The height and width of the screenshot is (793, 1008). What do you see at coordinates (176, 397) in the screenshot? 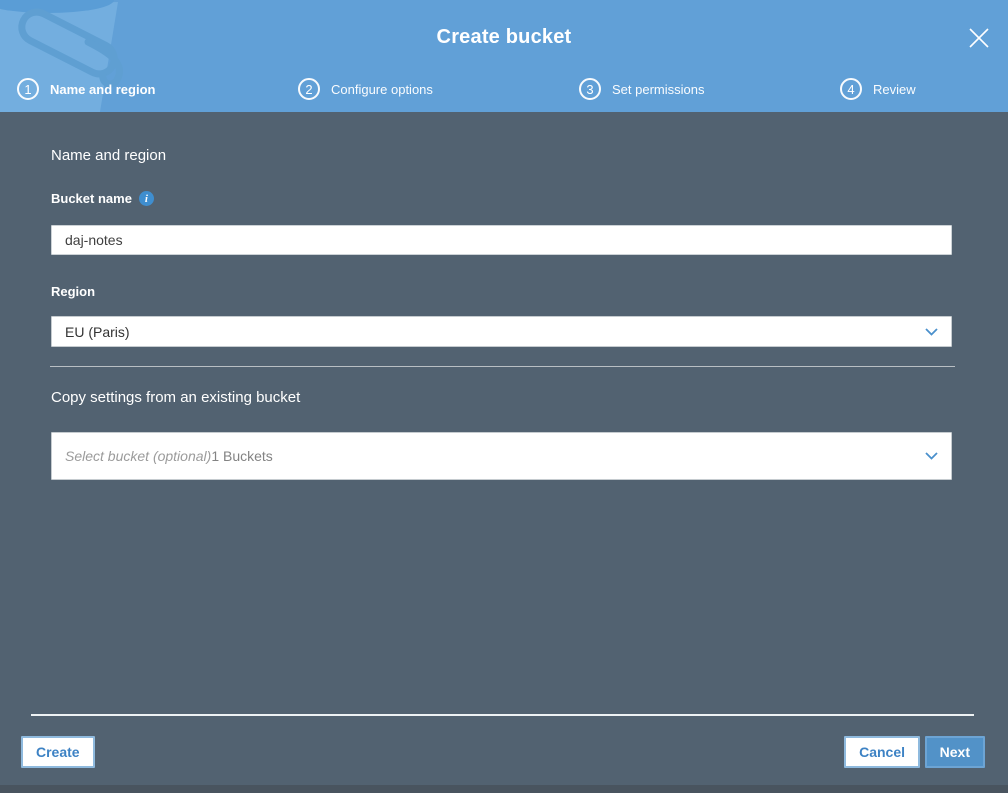
I see `section-title-copy-settings: Copy settings from an existing bucket` at bounding box center [176, 397].